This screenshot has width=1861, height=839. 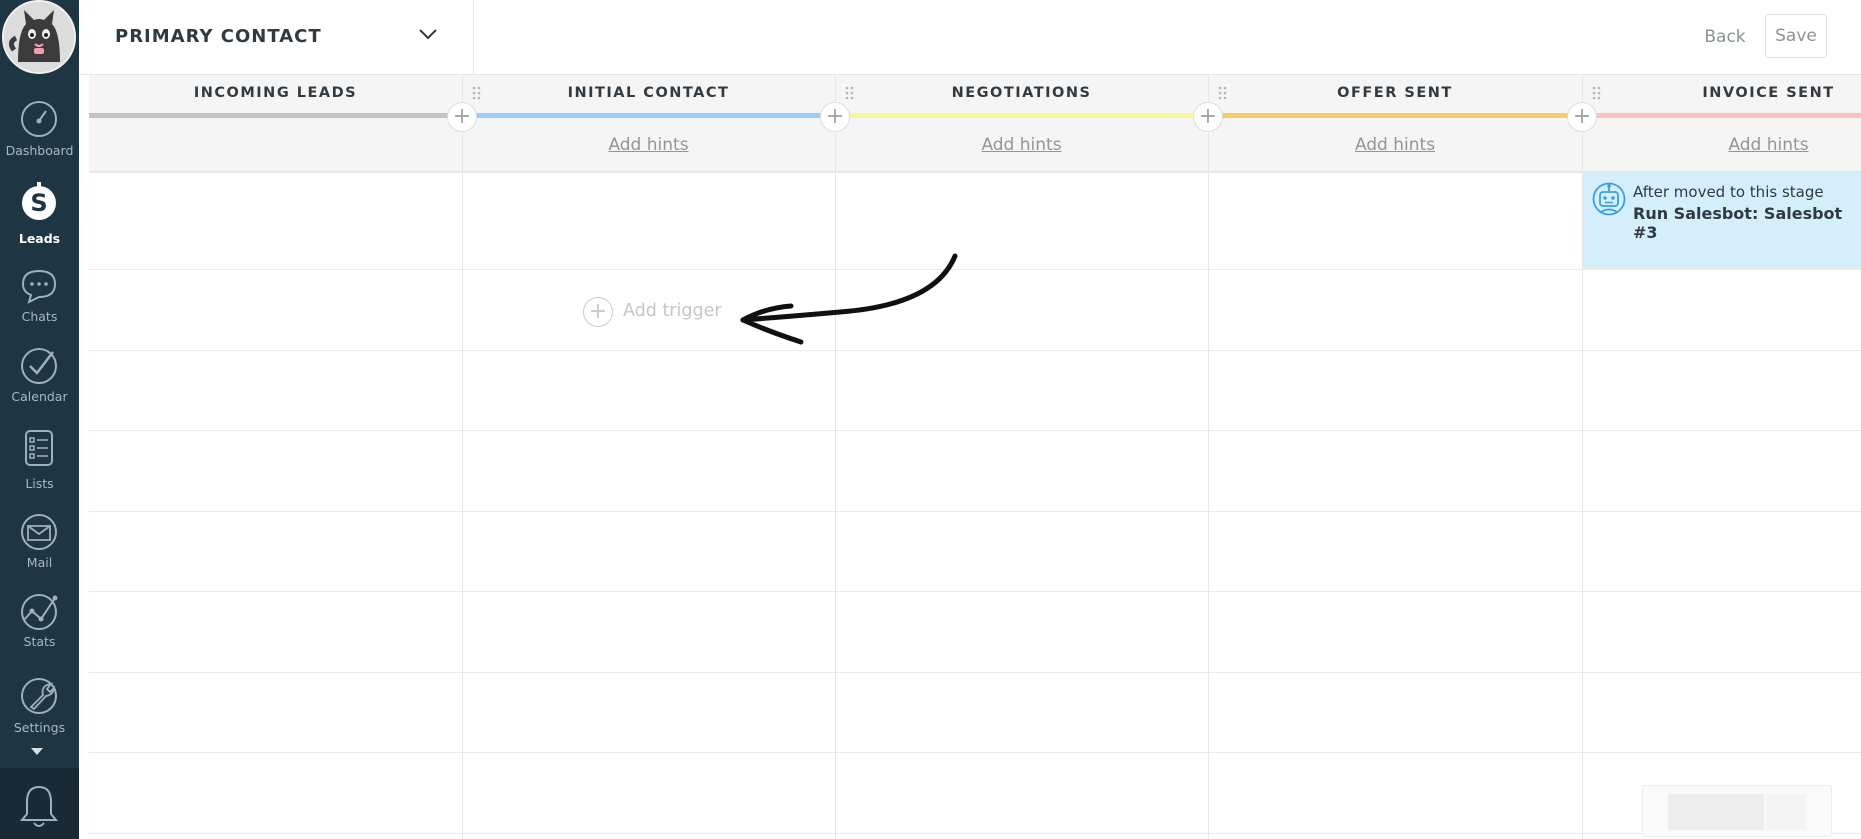 I want to click on sidebar-item-label: Lists, so click(x=39, y=483).